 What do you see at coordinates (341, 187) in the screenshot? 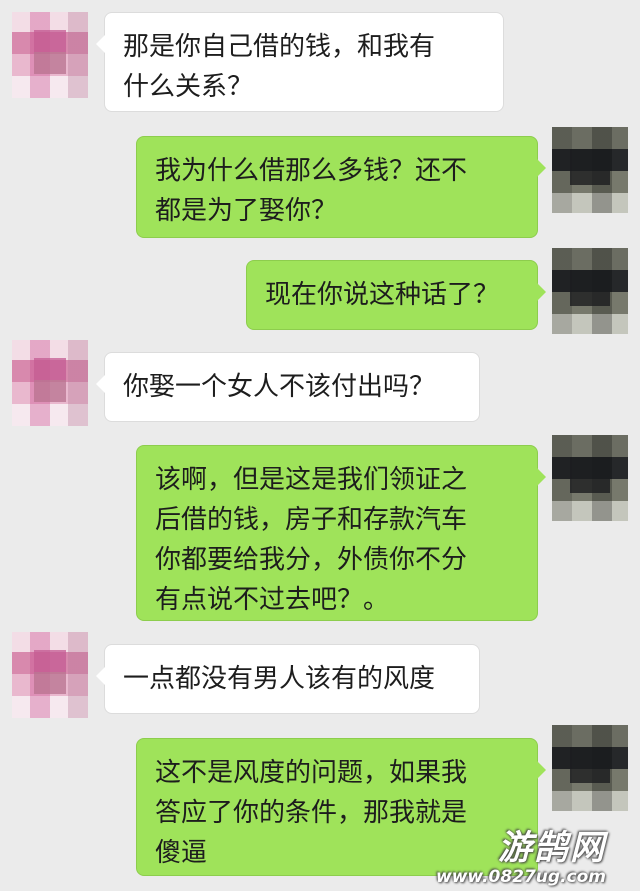
I see `message-bubble: 我为什么借那么多钱？还不 都是为了娶你？` at bounding box center [341, 187].